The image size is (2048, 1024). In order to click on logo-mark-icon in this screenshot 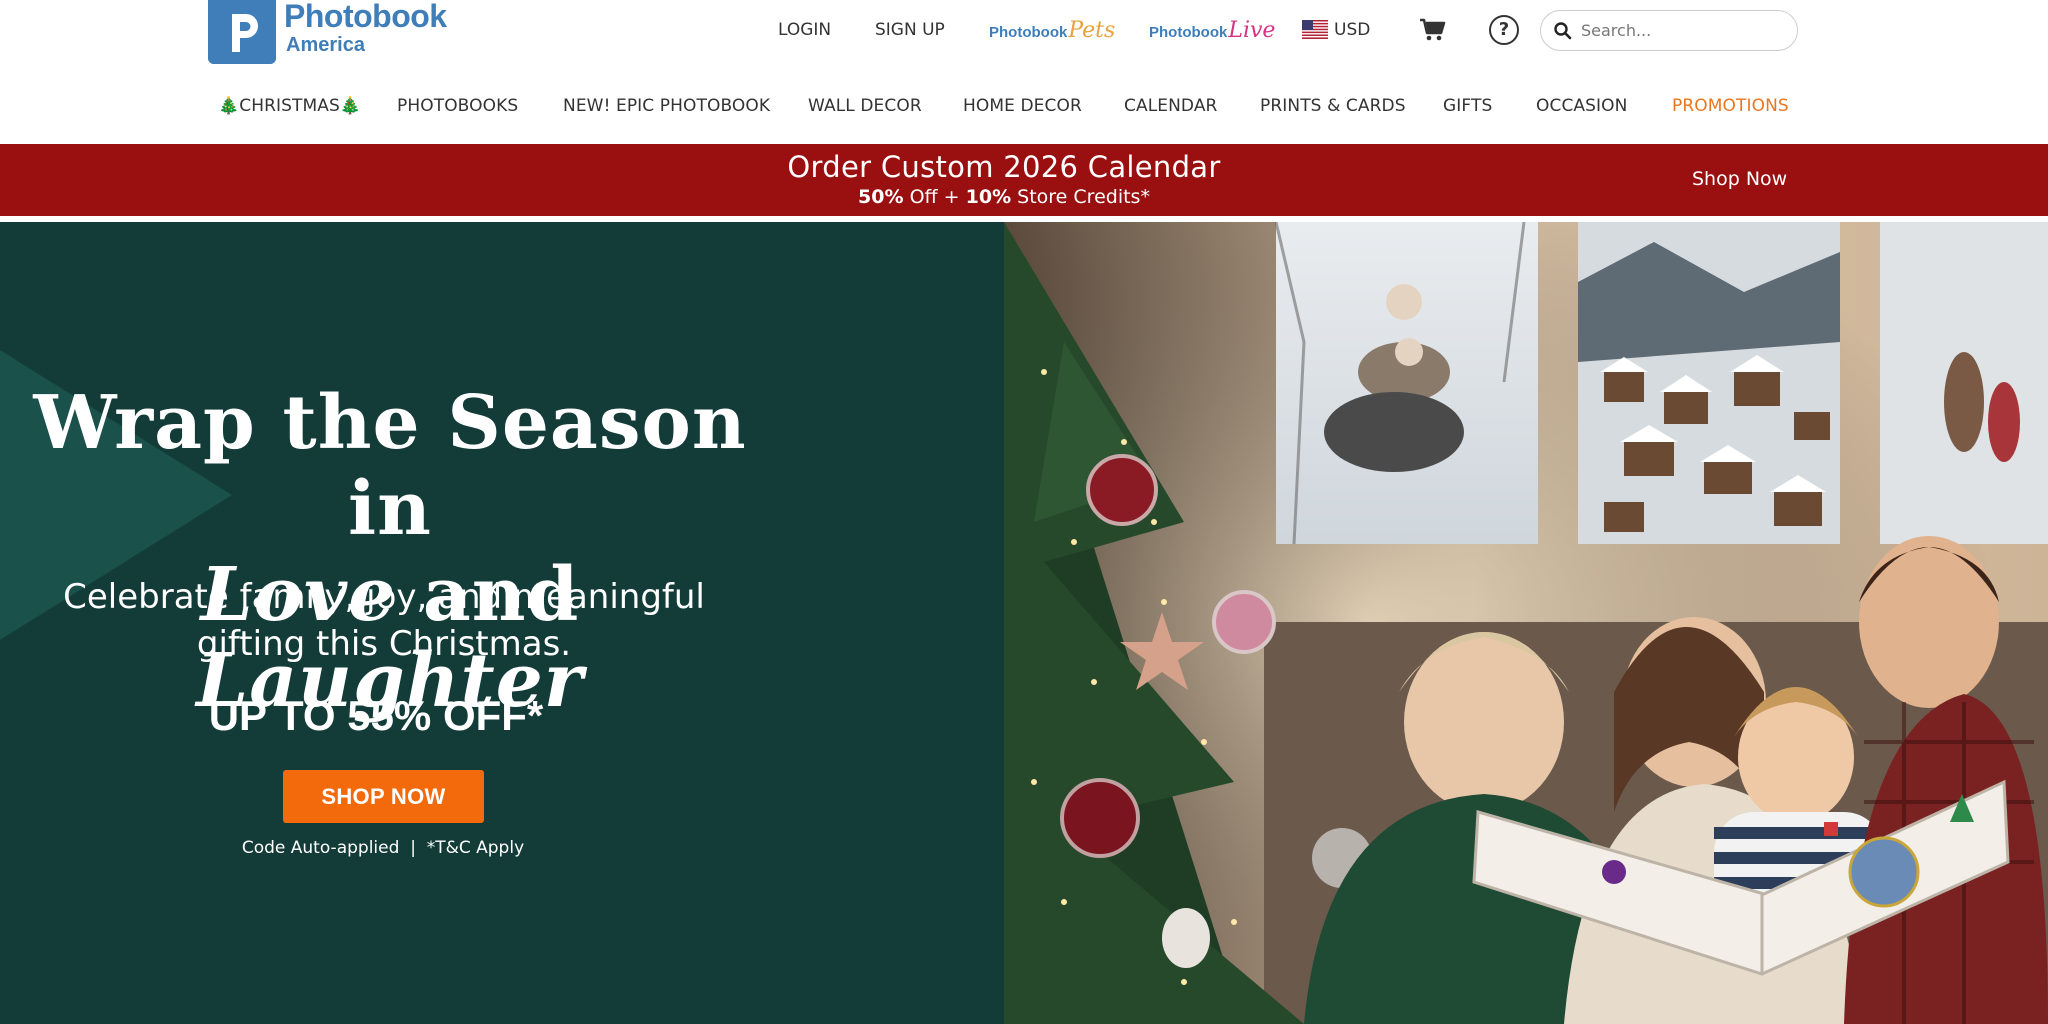, I will do `click(242, 32)`.